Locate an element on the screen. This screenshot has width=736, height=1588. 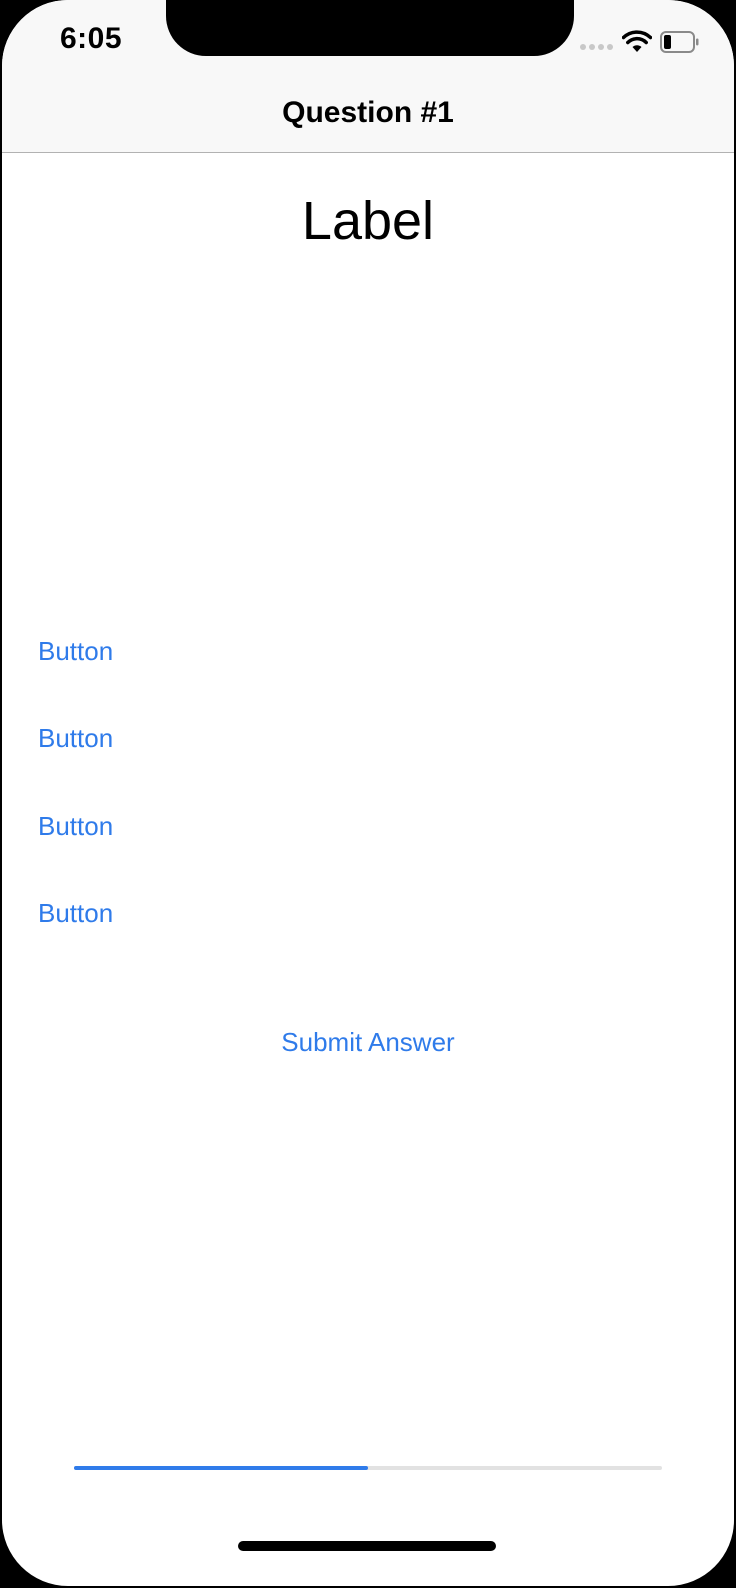
answer-button-3: Button is located at coordinates (75, 826).